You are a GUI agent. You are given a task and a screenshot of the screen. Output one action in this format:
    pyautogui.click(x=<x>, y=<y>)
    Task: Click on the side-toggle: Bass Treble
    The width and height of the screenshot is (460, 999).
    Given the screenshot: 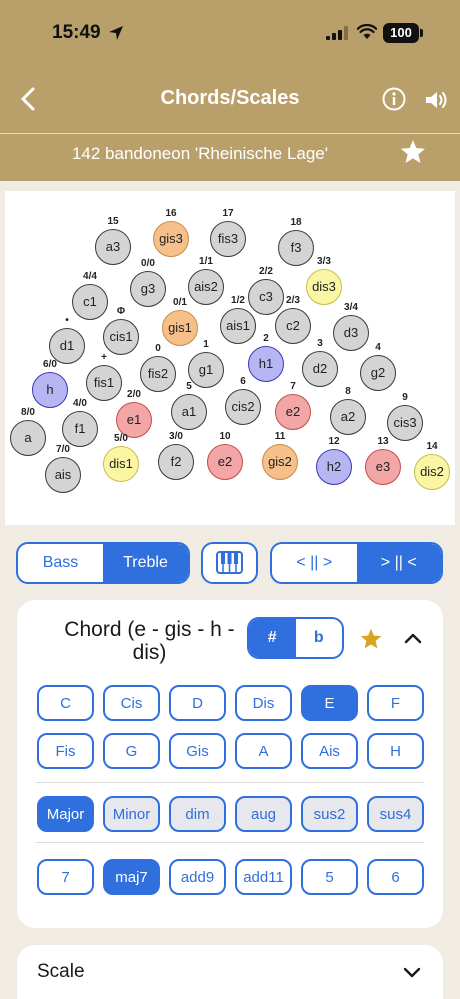 What is the action you would take?
    pyautogui.click(x=103, y=563)
    